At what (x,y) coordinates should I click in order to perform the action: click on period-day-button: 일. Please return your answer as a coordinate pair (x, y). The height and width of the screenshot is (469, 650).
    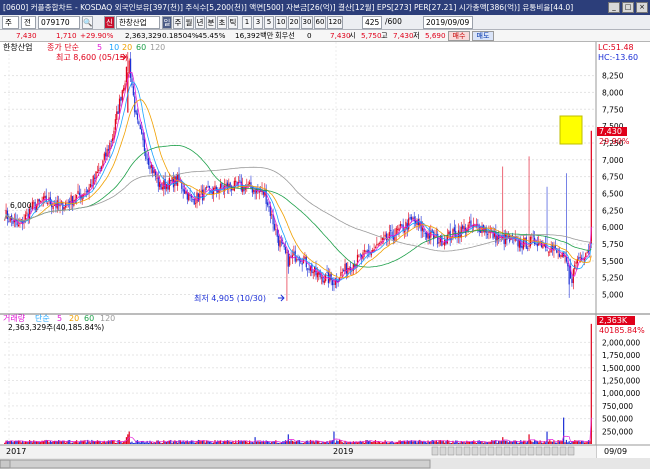
    Looking at the image, I should click on (167, 22).